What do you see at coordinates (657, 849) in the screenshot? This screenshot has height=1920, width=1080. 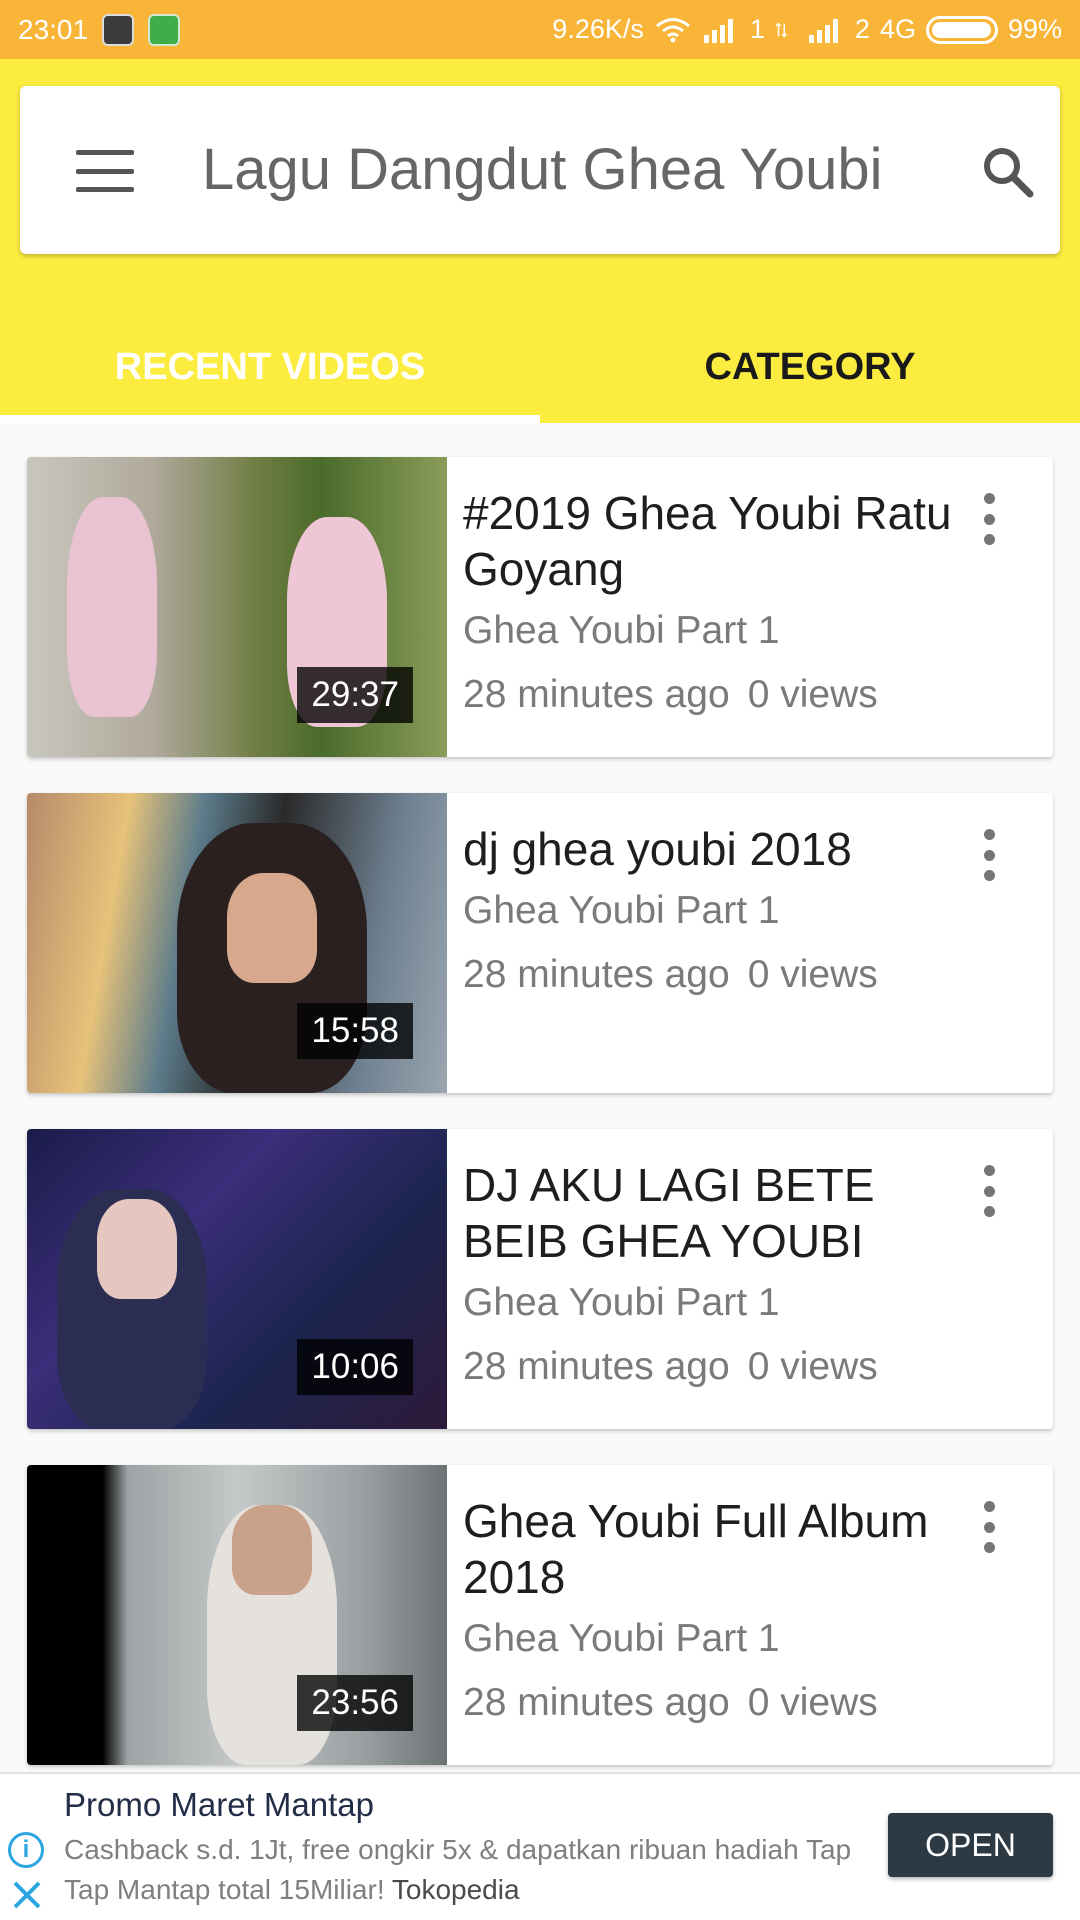 I see `video-title: dj ghea youbi 2018` at bounding box center [657, 849].